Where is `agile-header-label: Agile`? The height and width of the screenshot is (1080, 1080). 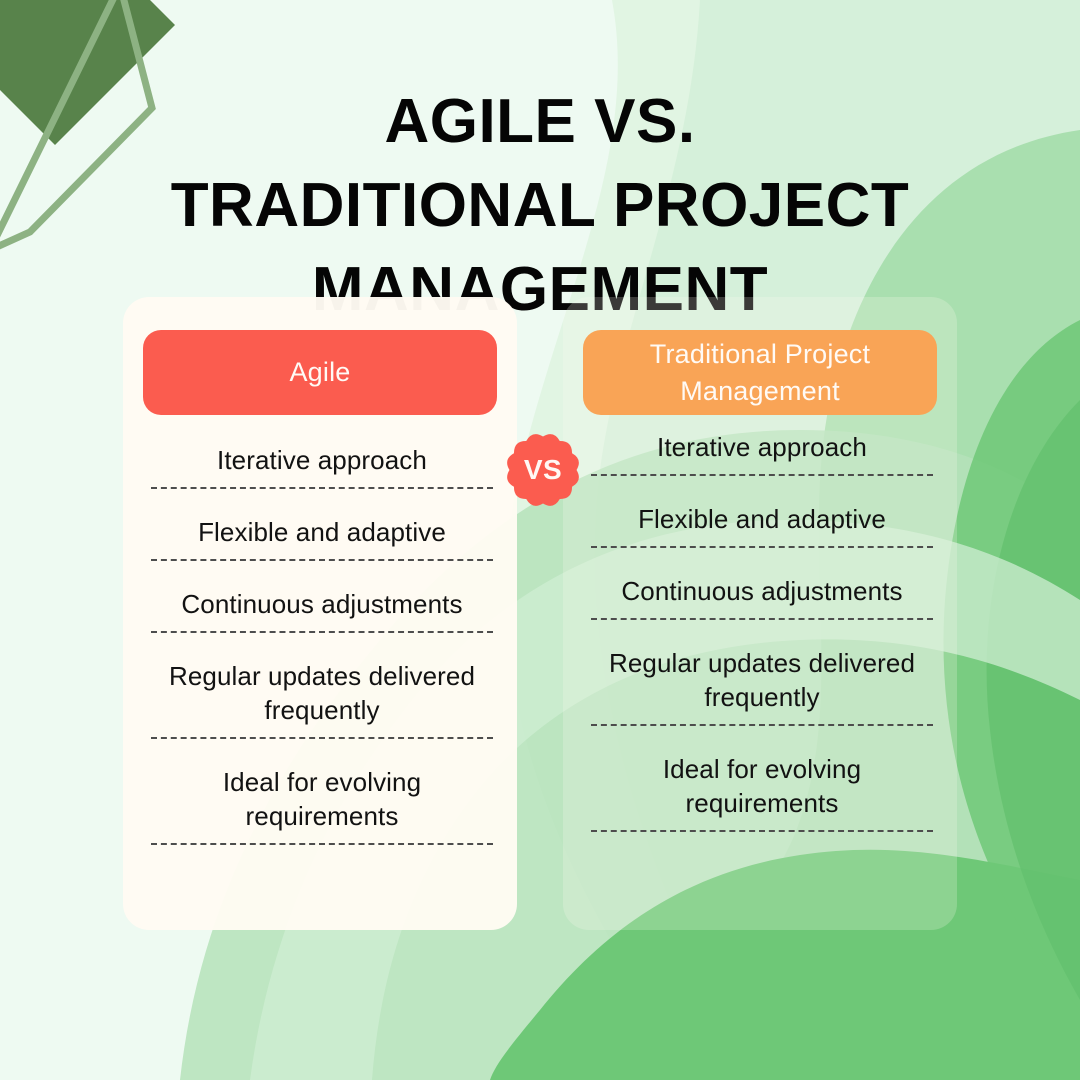 agile-header-label: Agile is located at coordinates (320, 372).